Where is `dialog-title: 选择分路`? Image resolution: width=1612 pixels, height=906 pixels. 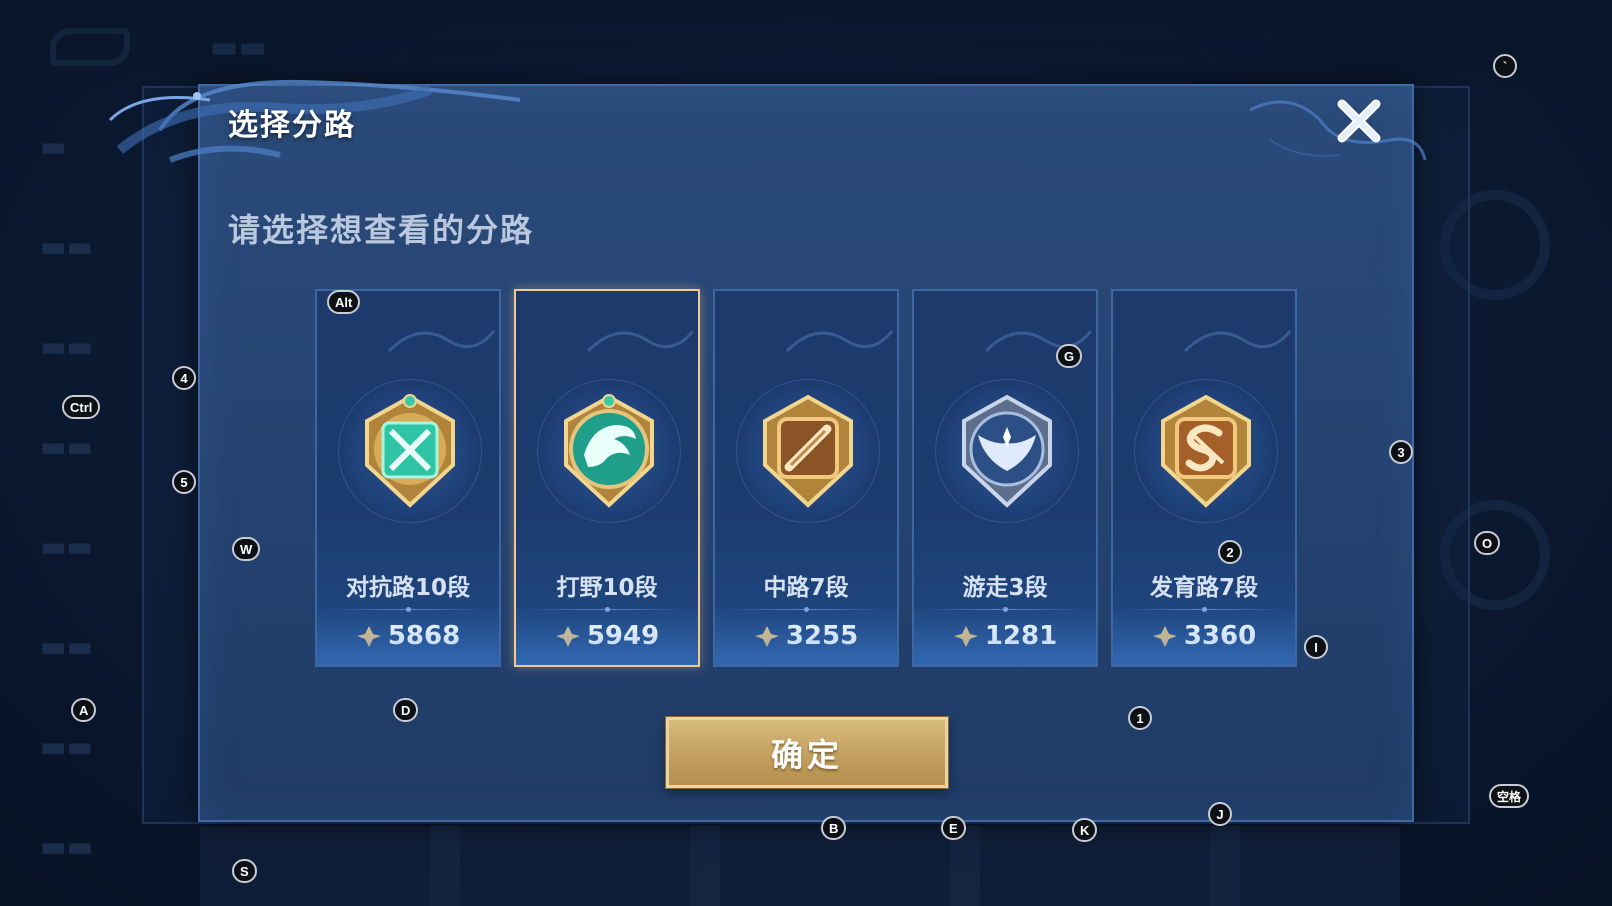
dialog-title: 选择分路 is located at coordinates (292, 125).